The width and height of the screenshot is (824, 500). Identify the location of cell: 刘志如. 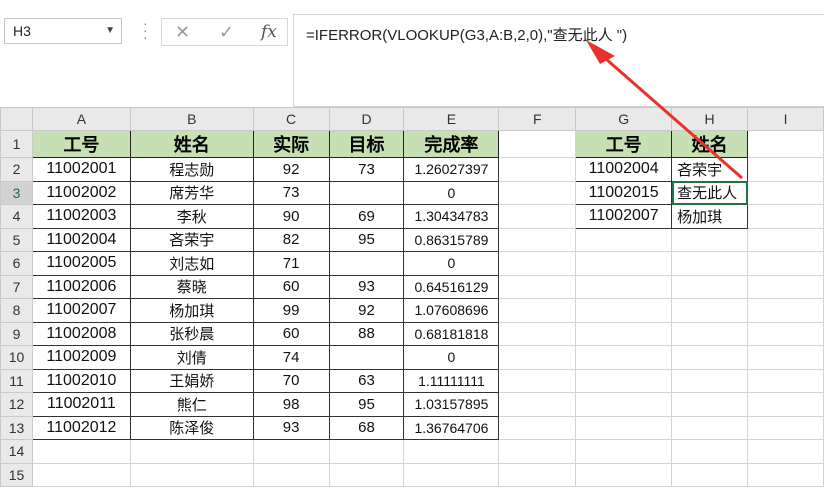
(191, 263).